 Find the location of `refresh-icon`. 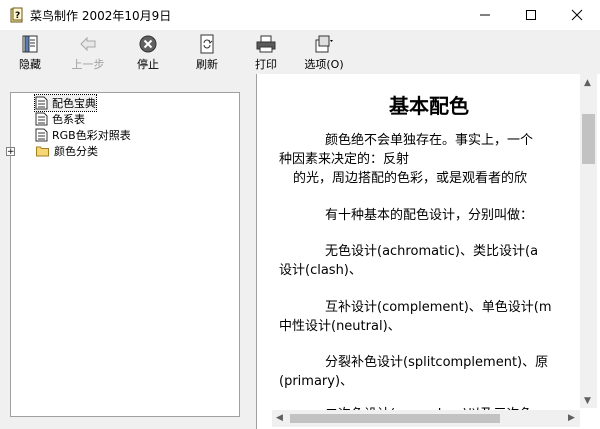

refresh-icon is located at coordinates (207, 44).